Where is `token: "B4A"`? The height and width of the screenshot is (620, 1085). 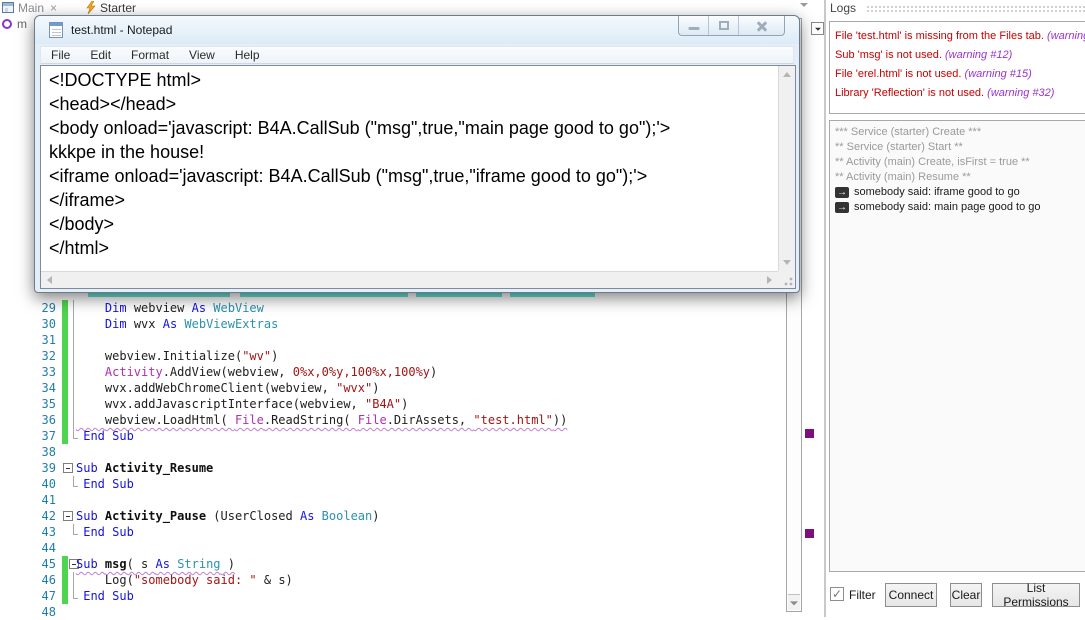 token: "B4A" is located at coordinates (383, 404).